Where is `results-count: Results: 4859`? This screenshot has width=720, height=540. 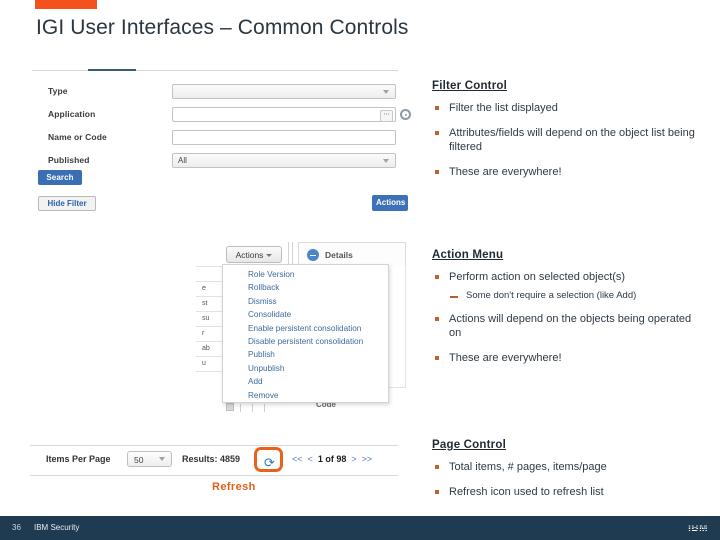
results-count: Results: 4859 is located at coordinates (211, 459).